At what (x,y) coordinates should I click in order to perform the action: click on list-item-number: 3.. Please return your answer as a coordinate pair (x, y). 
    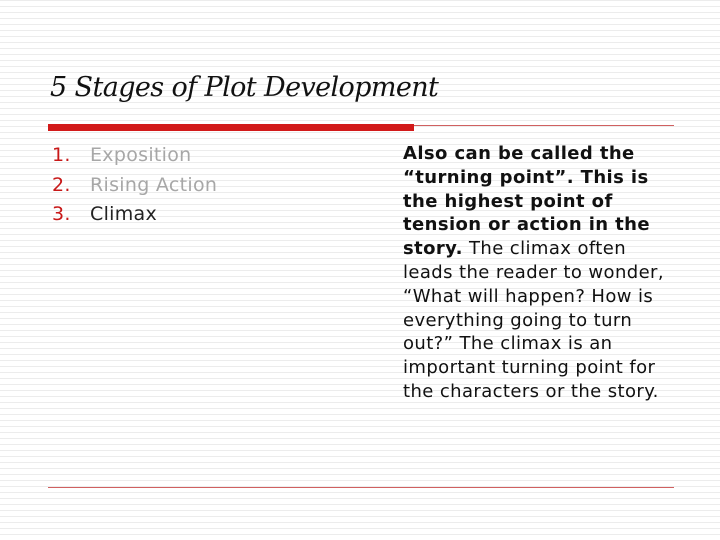
    Looking at the image, I should click on (61, 214).